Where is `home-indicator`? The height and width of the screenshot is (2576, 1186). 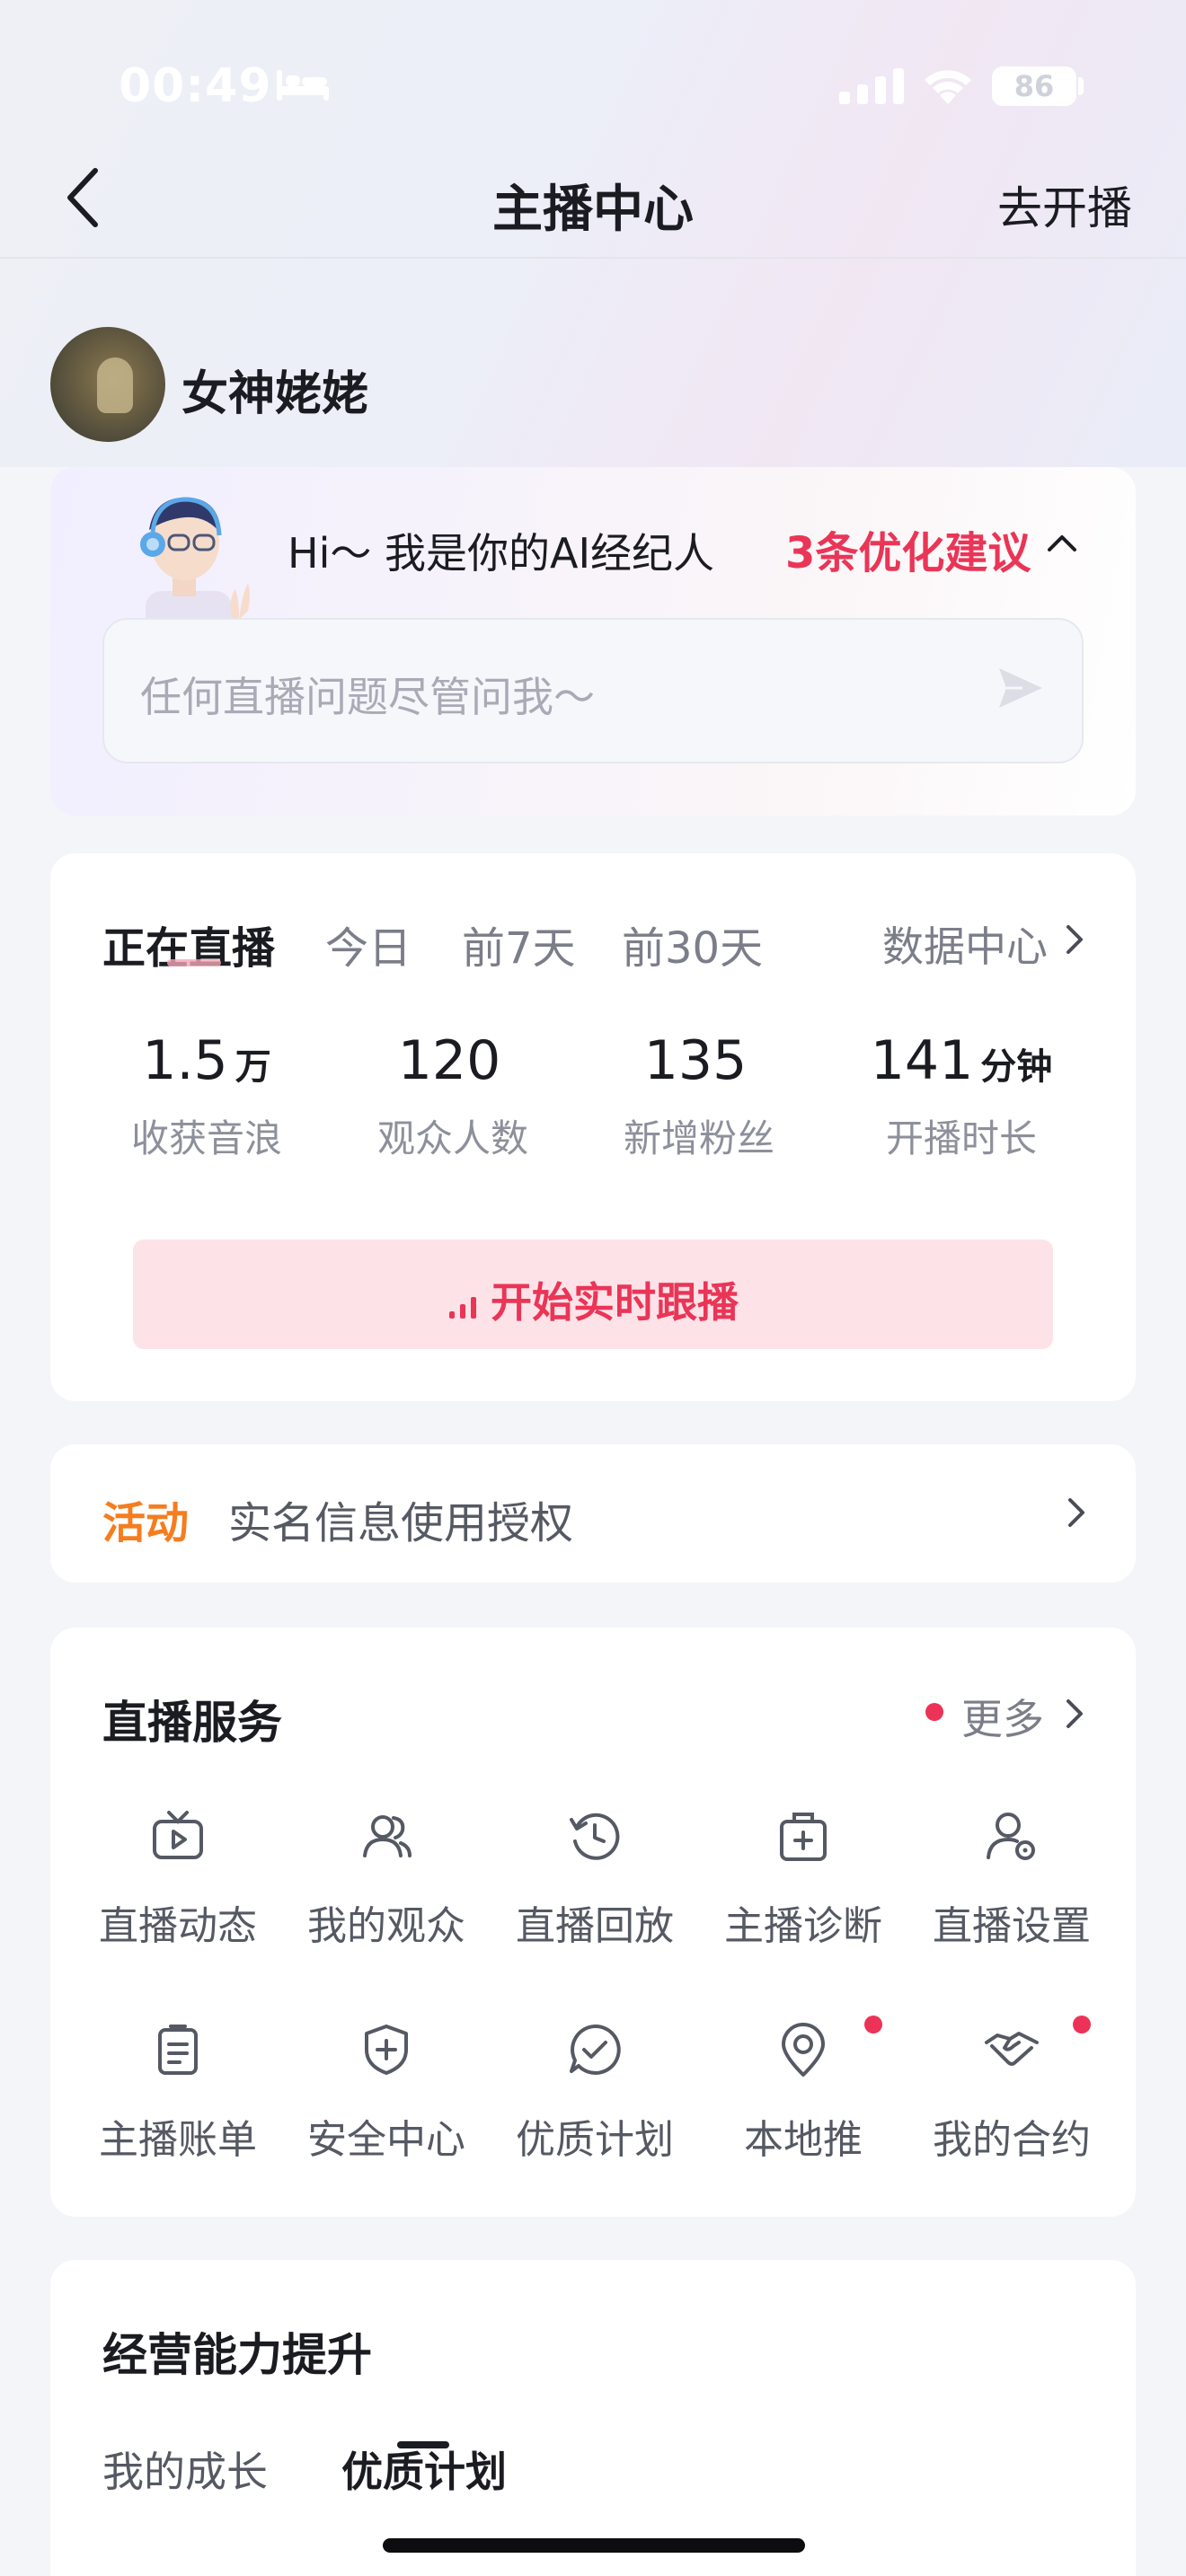 home-indicator is located at coordinates (594, 2545).